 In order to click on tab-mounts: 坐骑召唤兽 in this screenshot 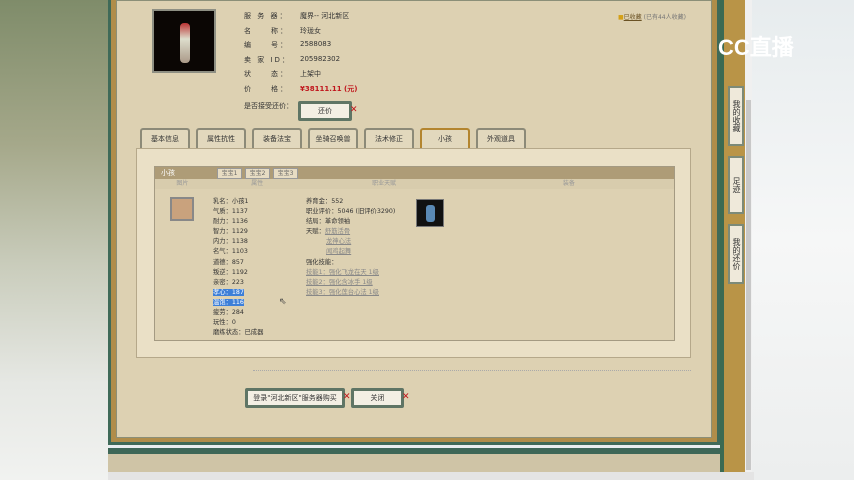, I will do `click(333, 138)`.